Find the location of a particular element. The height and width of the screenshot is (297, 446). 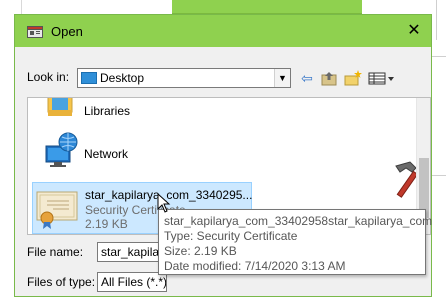

look-in-dropdown: Desktop ▼ is located at coordinates (184, 78).